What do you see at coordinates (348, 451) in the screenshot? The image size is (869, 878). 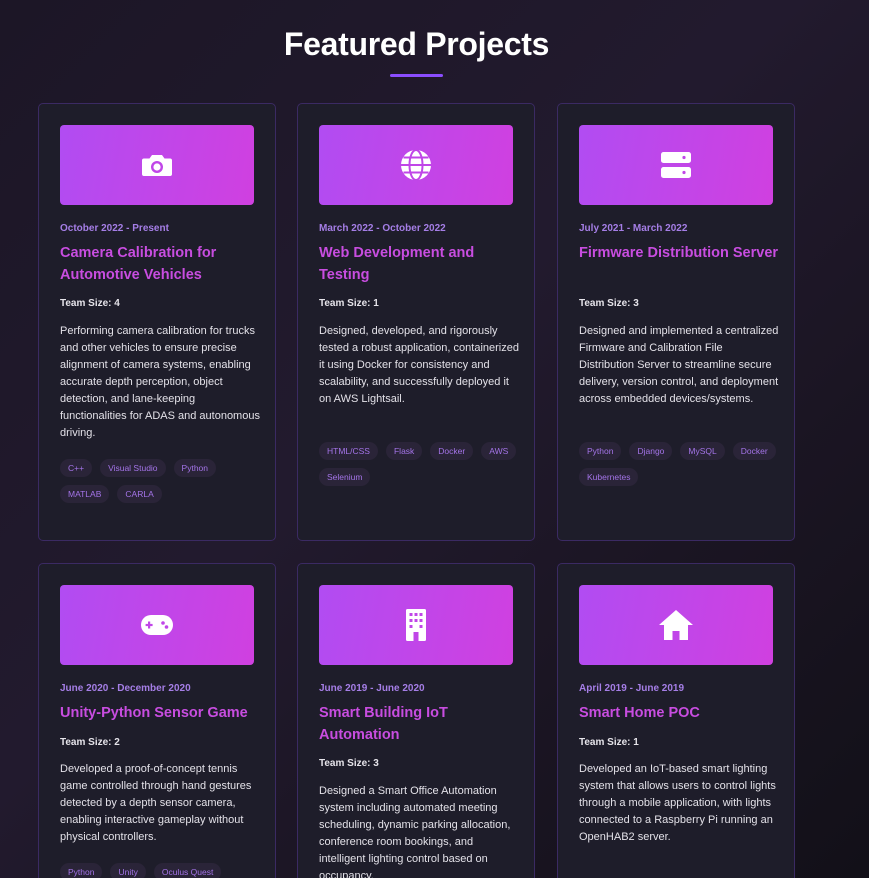 I see `tech-tag: HTML/CSS` at bounding box center [348, 451].